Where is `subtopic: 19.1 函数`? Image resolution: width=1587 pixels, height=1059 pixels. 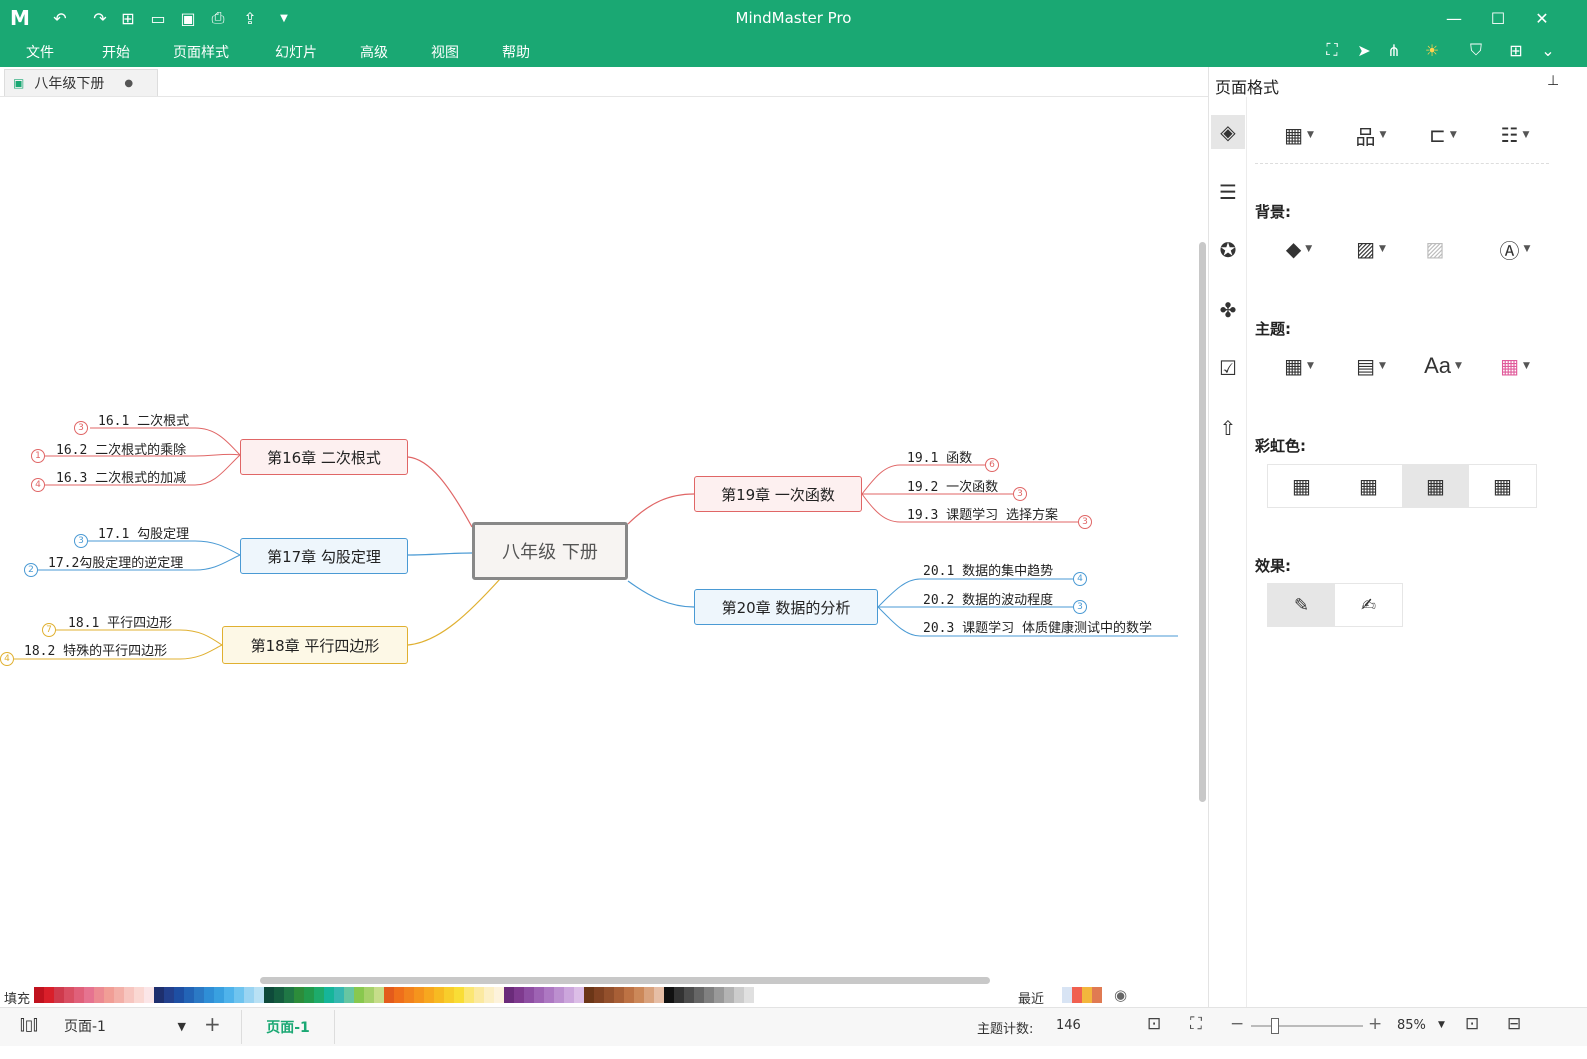 subtopic: 19.1 函数 is located at coordinates (939, 456).